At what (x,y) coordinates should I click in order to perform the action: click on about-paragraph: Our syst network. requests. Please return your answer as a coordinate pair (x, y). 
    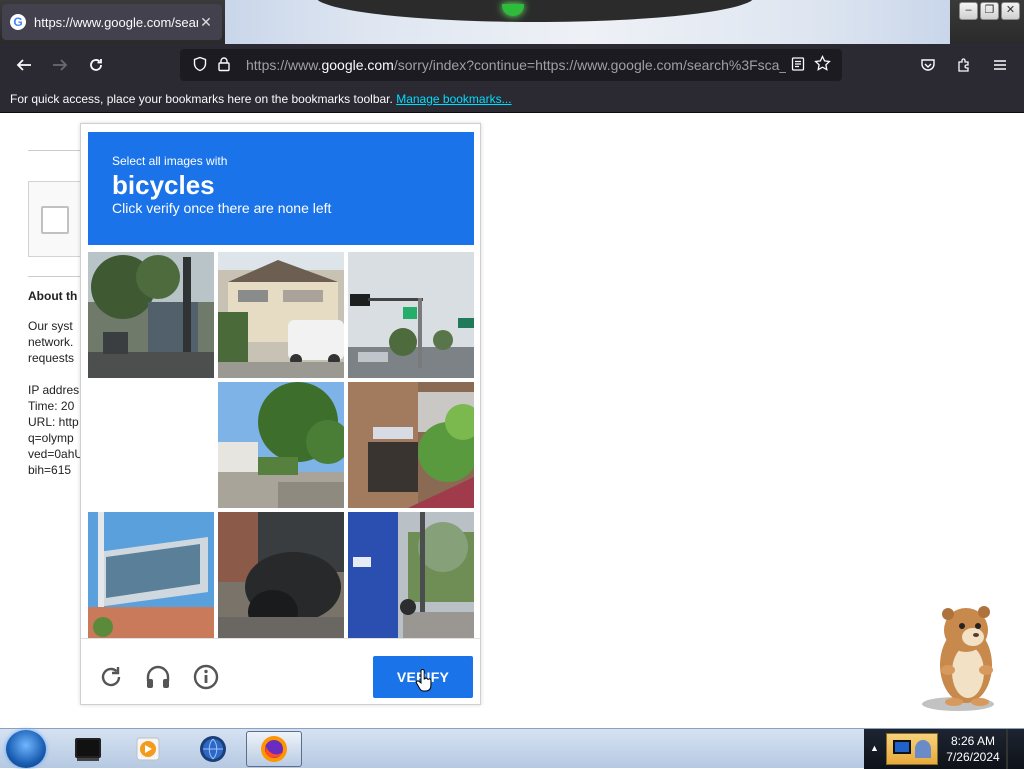
    Looking at the image, I should click on (58, 342).